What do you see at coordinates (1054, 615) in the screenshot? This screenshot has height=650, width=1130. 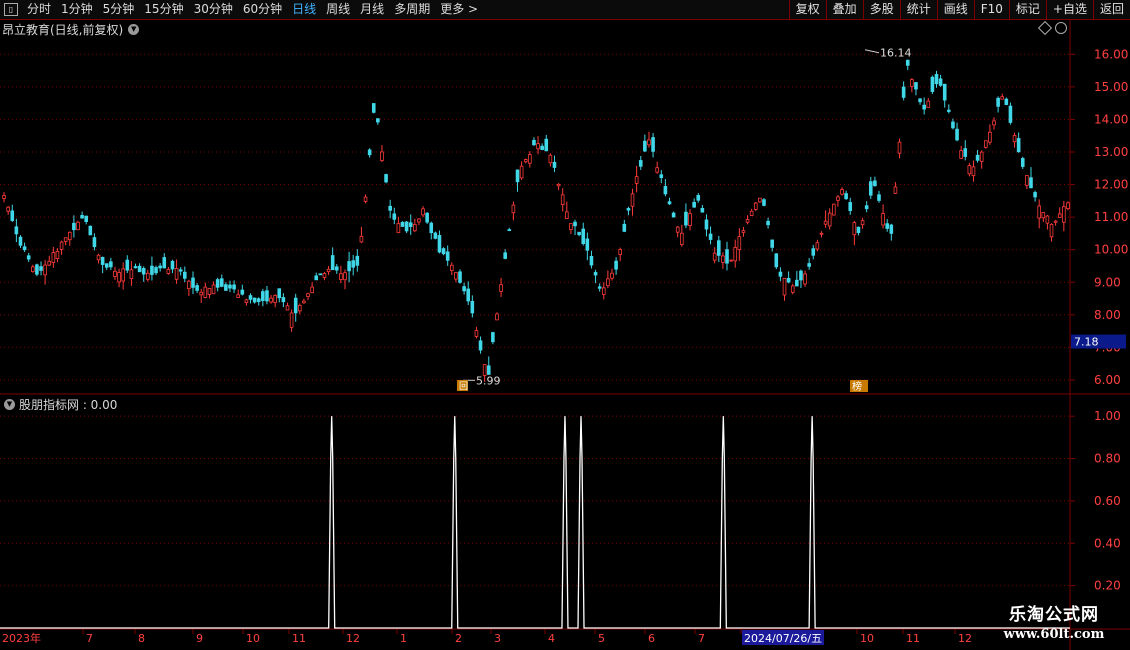 I see `watermark-title: 乐淘公式网` at bounding box center [1054, 615].